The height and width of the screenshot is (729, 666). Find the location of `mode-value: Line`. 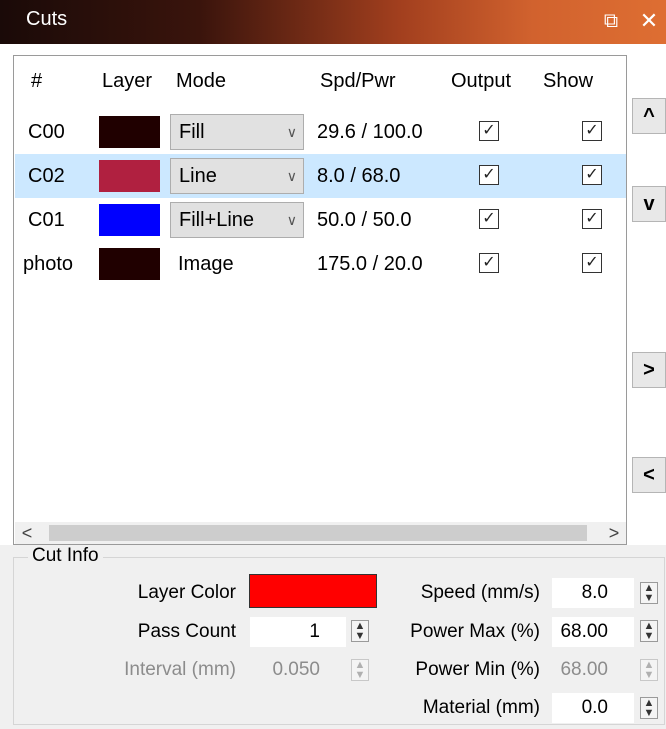

mode-value: Line is located at coordinates (198, 176).